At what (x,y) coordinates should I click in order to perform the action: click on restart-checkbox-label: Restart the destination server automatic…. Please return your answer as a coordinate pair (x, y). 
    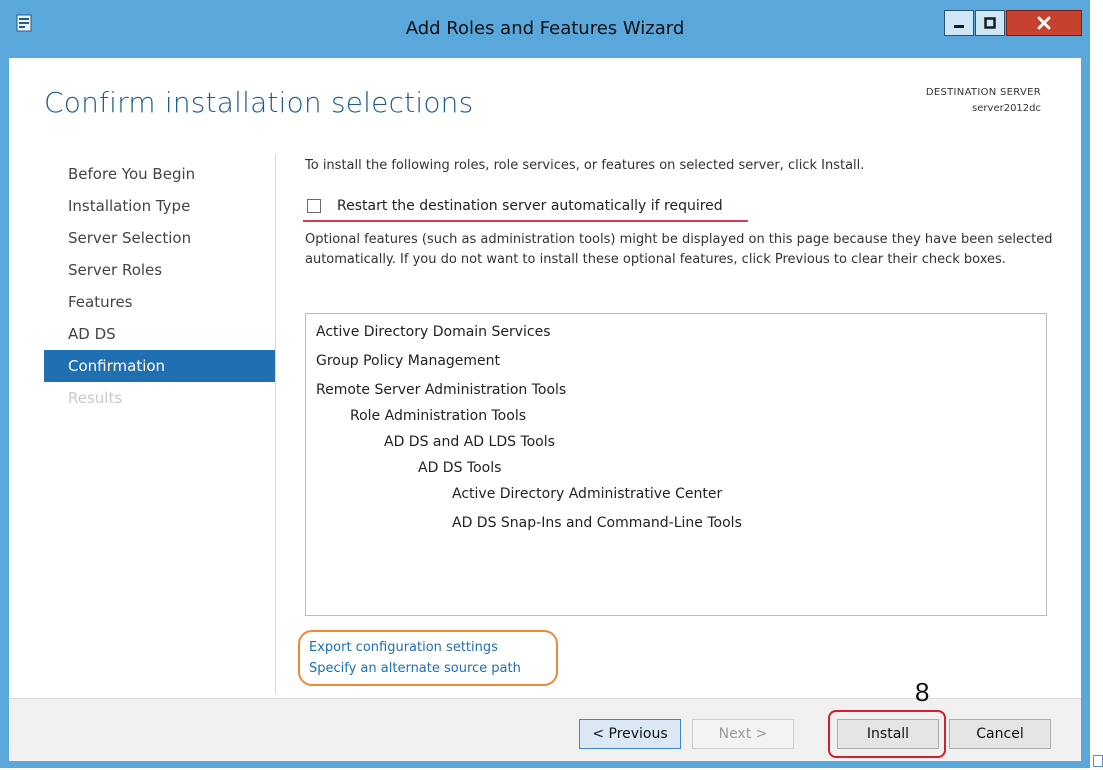
    Looking at the image, I should click on (530, 206).